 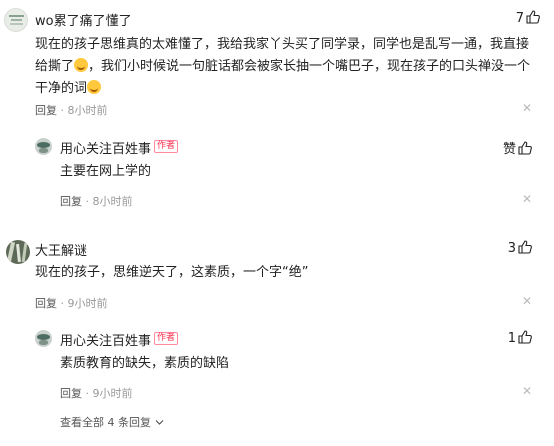 What do you see at coordinates (172, 272) in the screenshot?
I see `comment-text: 现在的孩子，思维逆天了，这素质，一个字“绝”` at bounding box center [172, 272].